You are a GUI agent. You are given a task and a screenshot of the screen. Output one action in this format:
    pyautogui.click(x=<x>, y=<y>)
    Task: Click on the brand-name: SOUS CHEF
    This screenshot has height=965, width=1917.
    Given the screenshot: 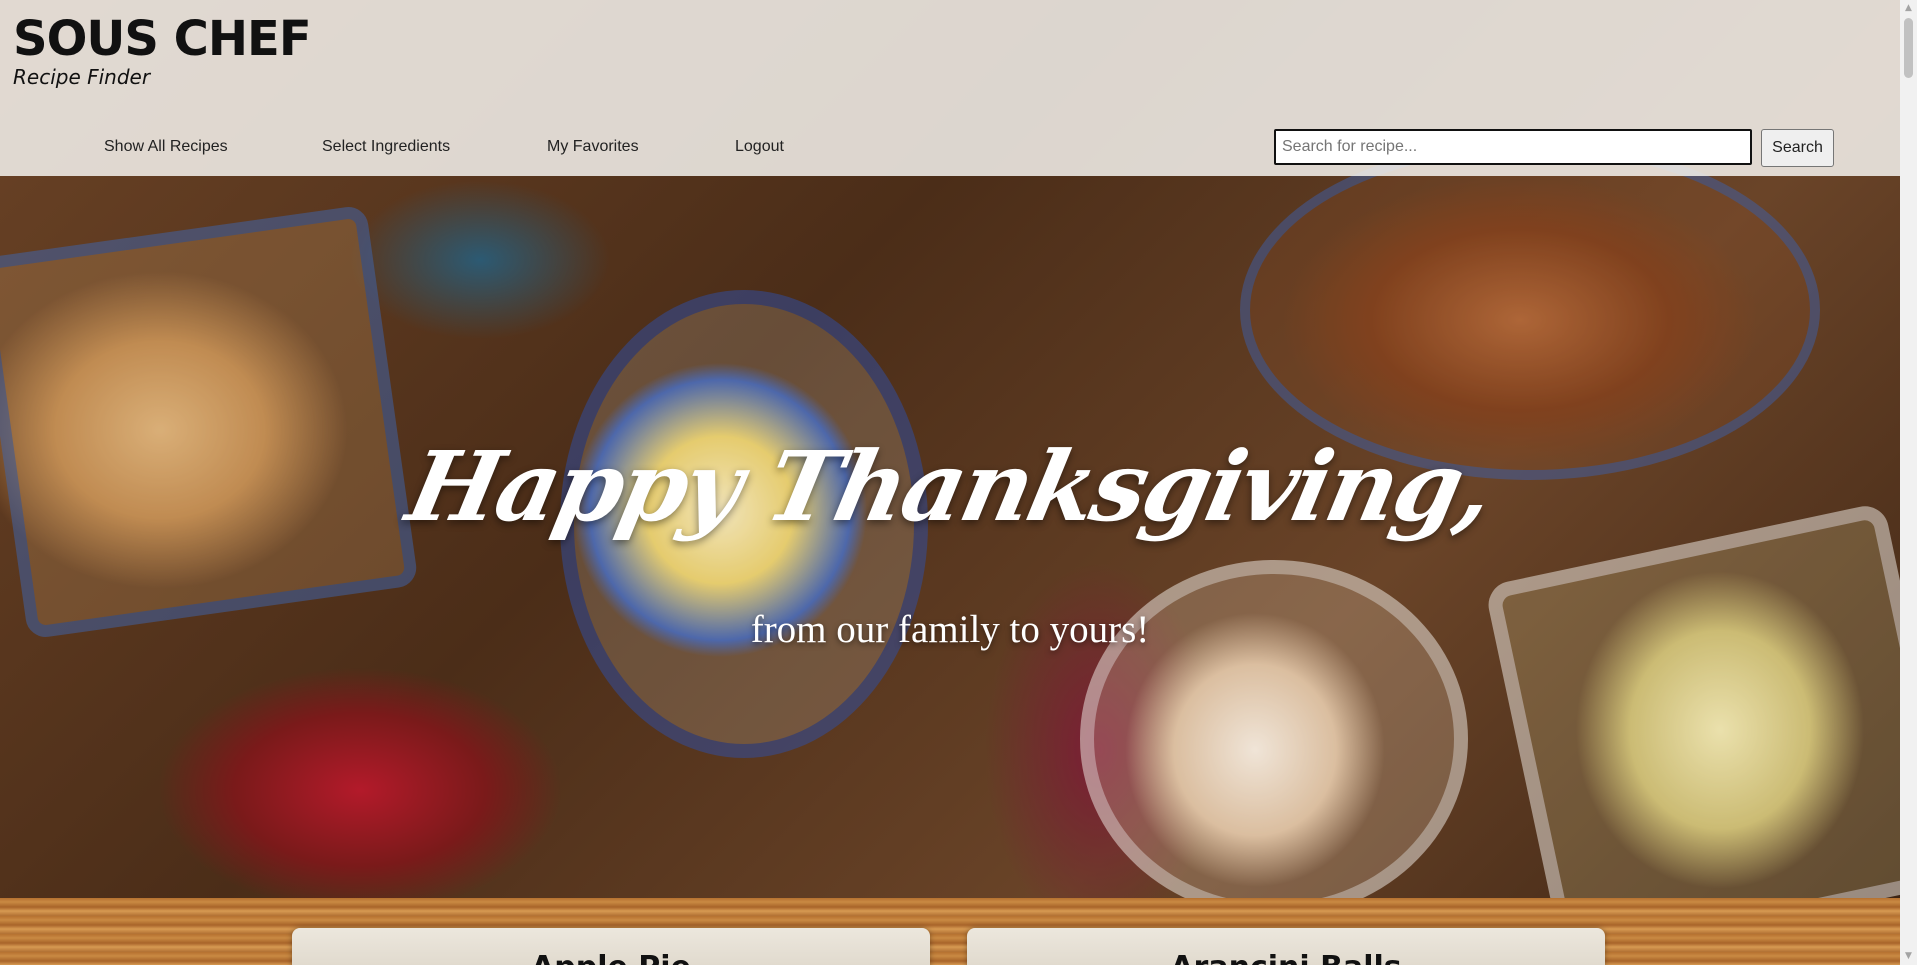 What is the action you would take?
    pyautogui.click(x=162, y=39)
    